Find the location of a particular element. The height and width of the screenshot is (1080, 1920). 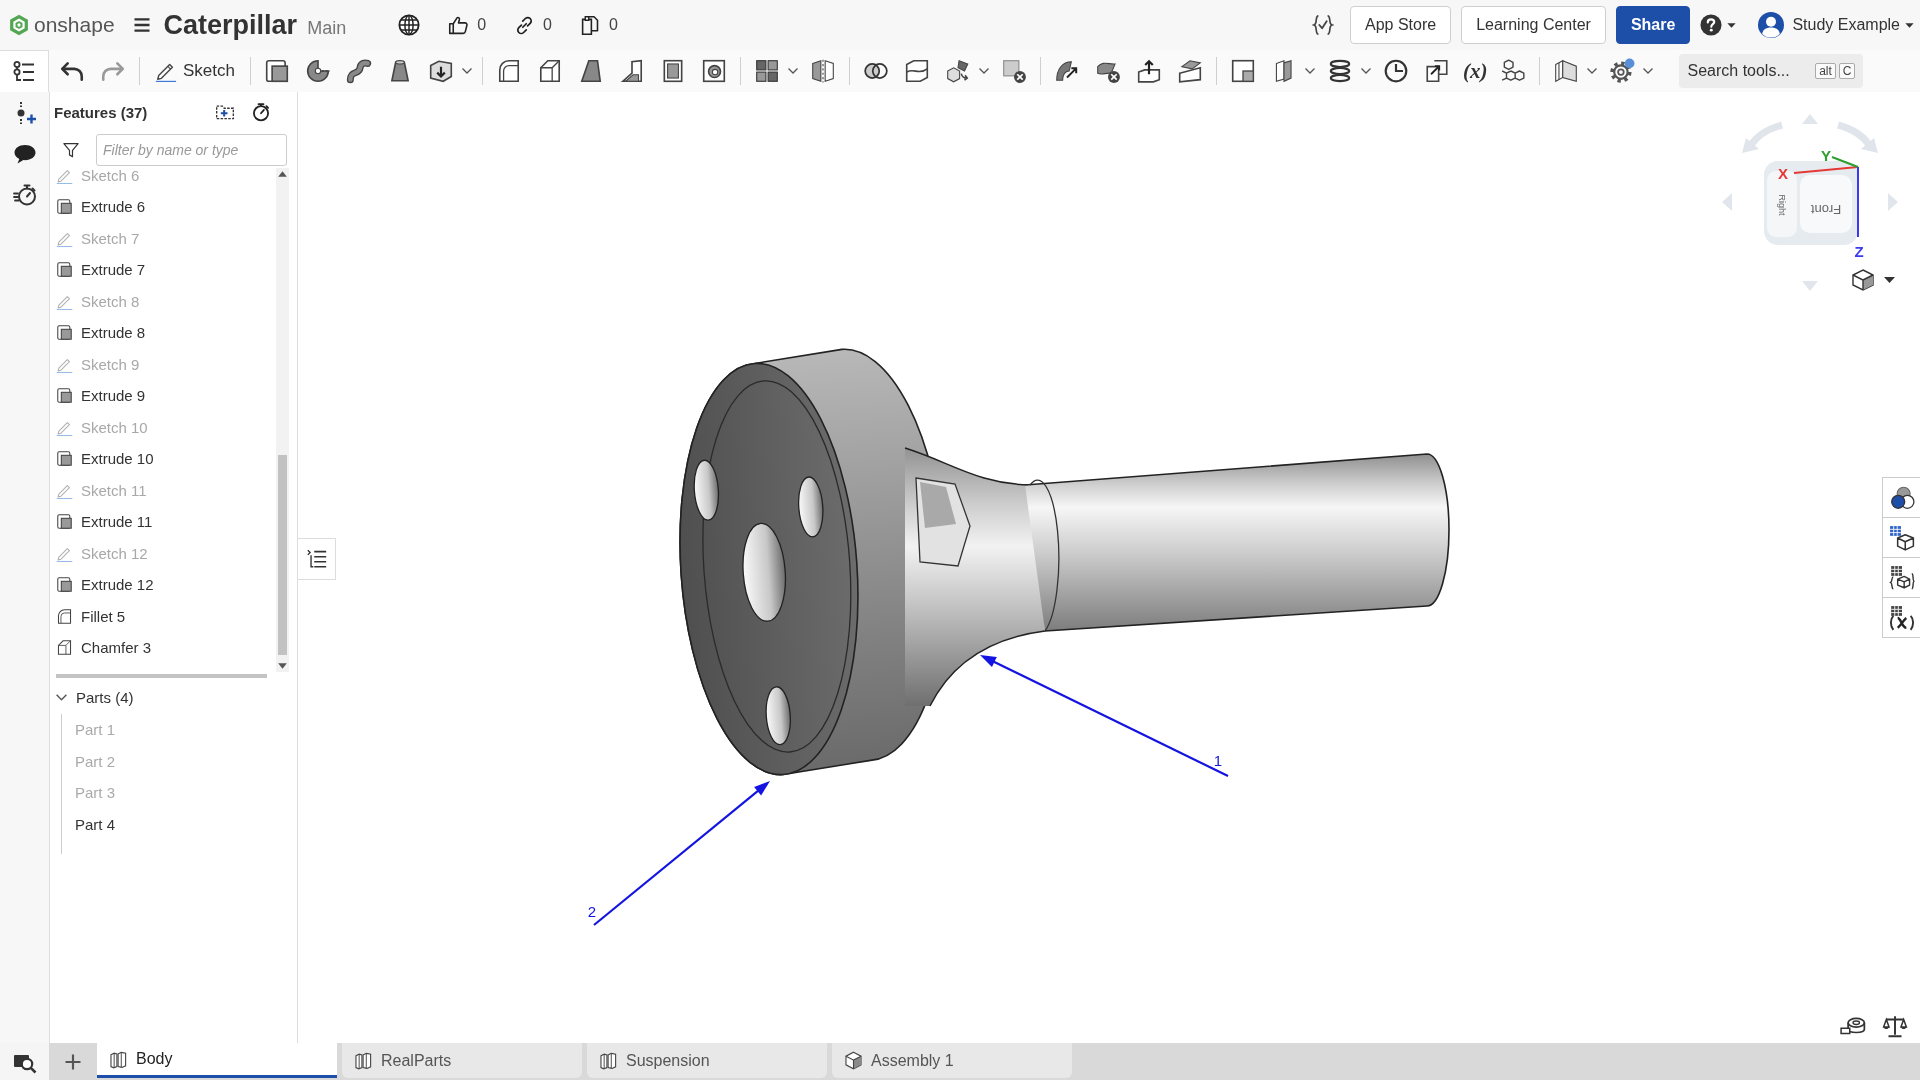

pencil-icon is located at coordinates (64, 176).